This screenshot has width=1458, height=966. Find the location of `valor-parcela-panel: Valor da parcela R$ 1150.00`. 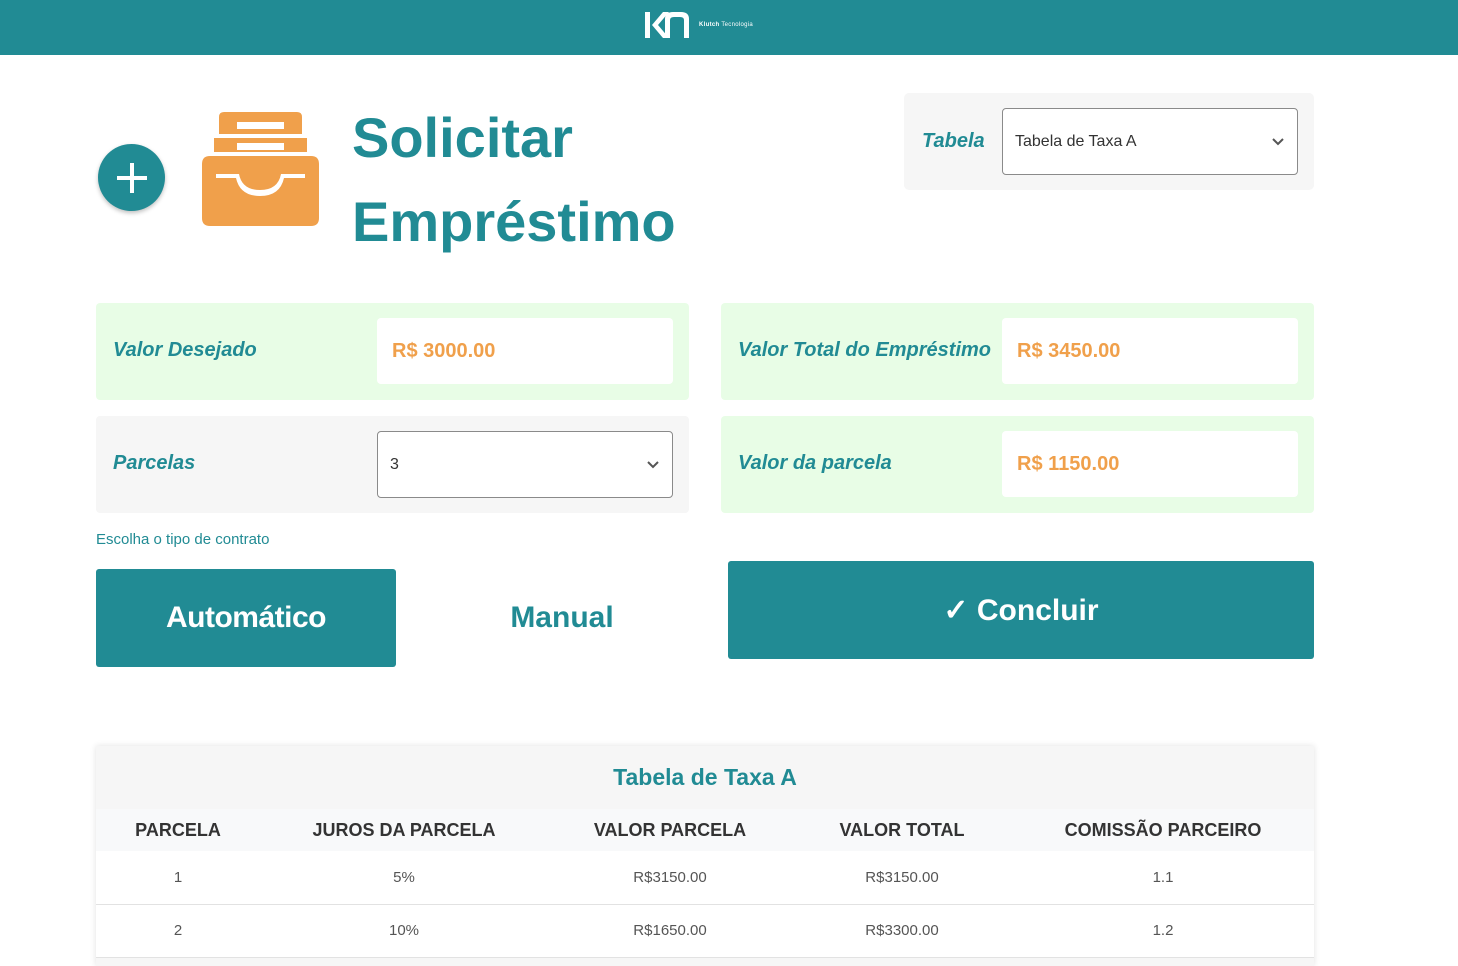

valor-parcela-panel: Valor da parcela R$ 1150.00 is located at coordinates (1017, 464).